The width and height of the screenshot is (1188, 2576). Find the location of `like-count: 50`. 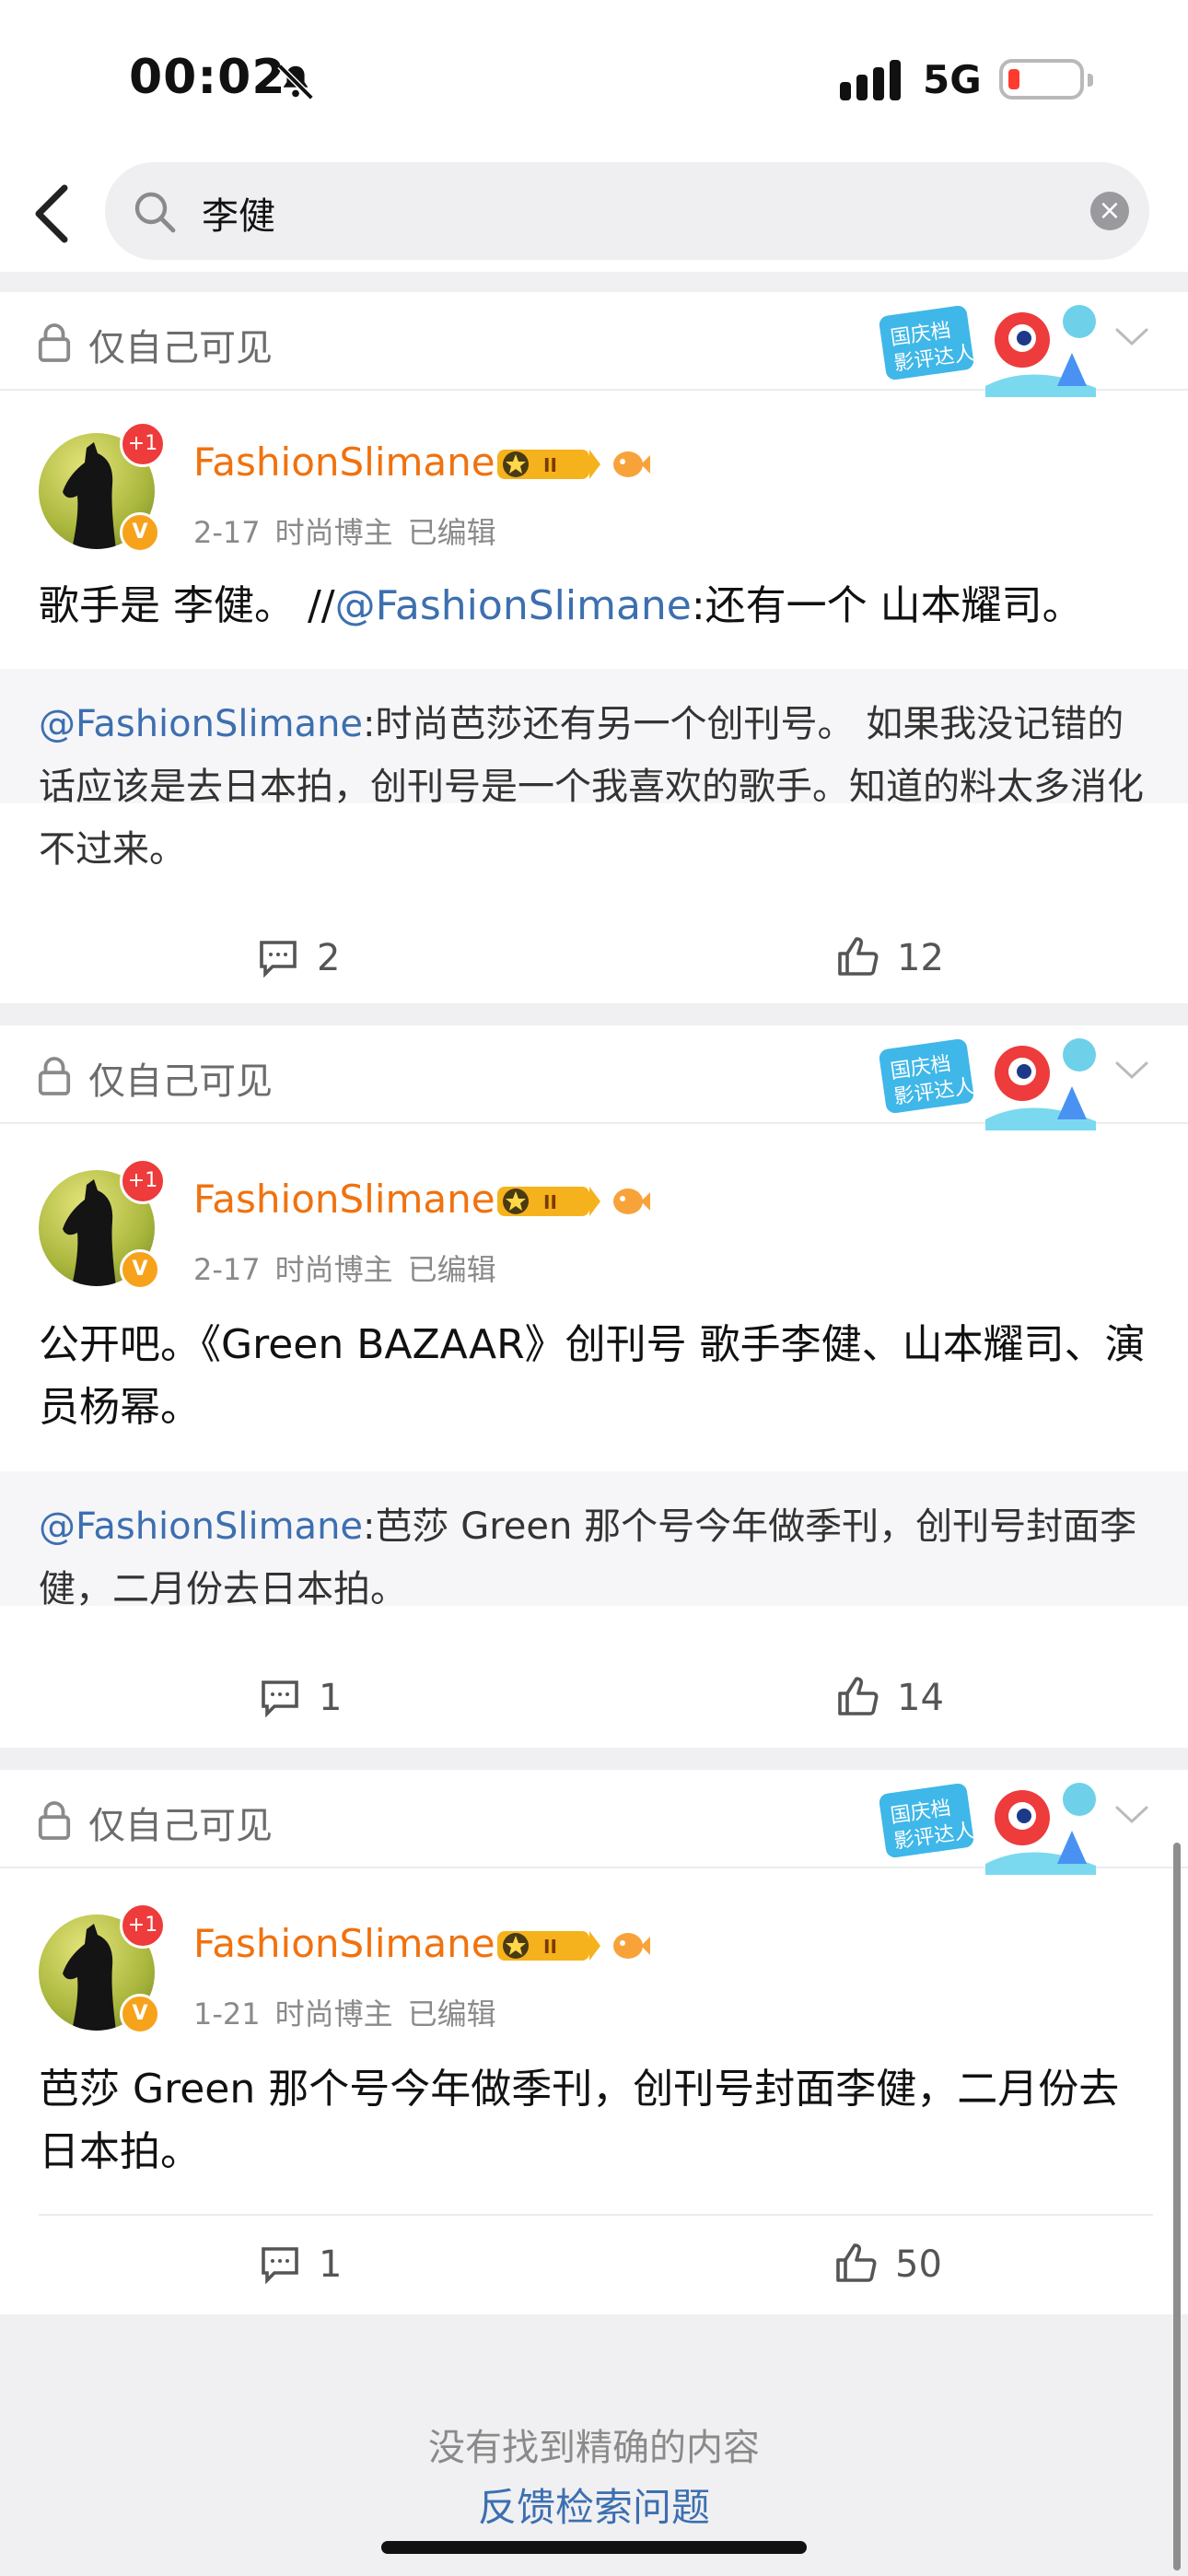

like-count: 50 is located at coordinates (918, 2264).